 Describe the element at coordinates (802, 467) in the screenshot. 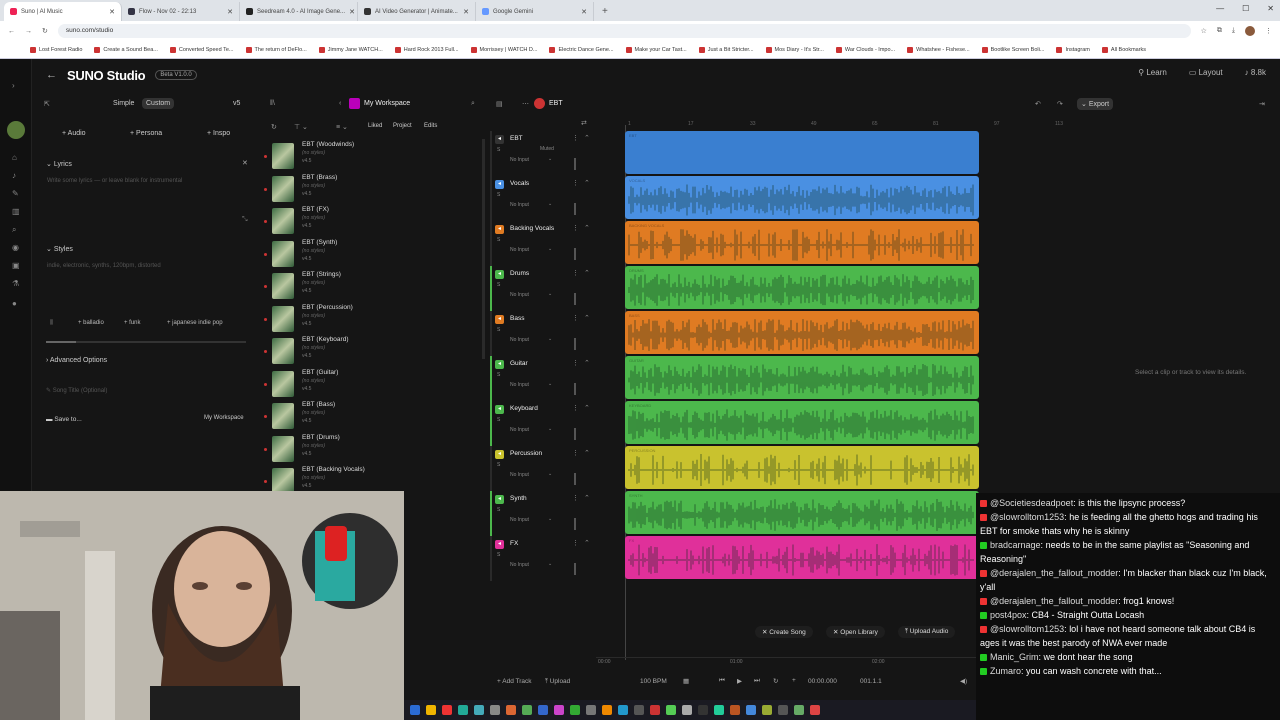

I see `audio-clip: PERCUSSION` at that location.